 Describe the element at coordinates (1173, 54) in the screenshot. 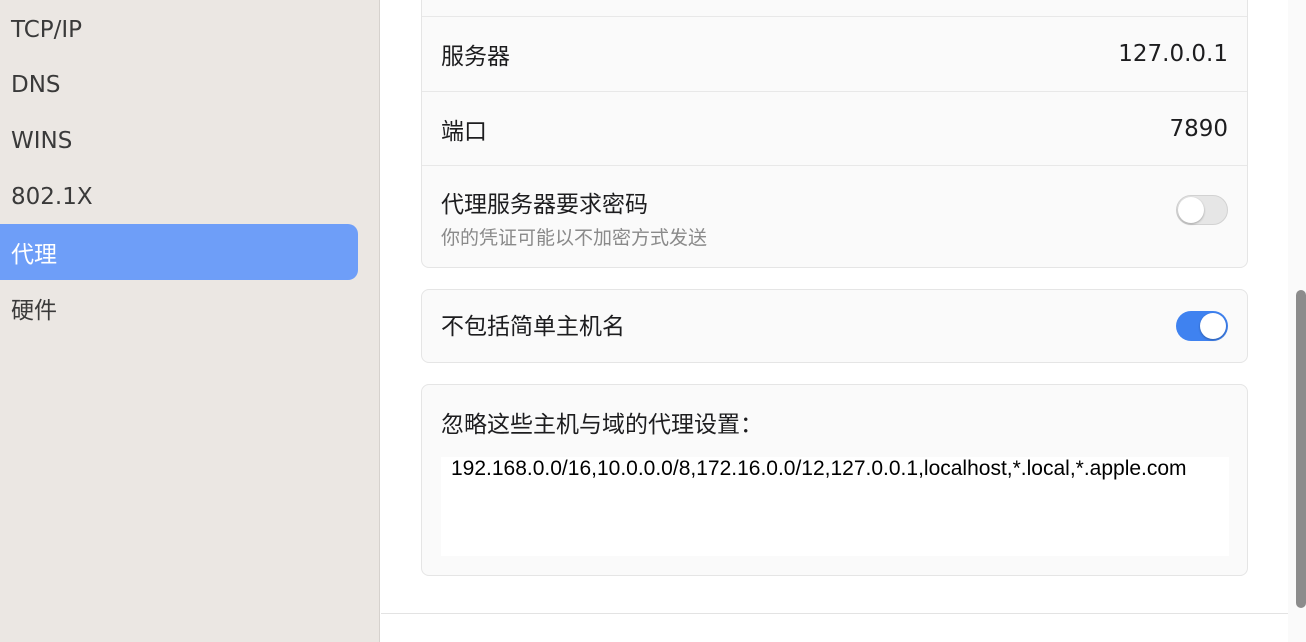

I see `server-field: 127.0.0.1` at that location.